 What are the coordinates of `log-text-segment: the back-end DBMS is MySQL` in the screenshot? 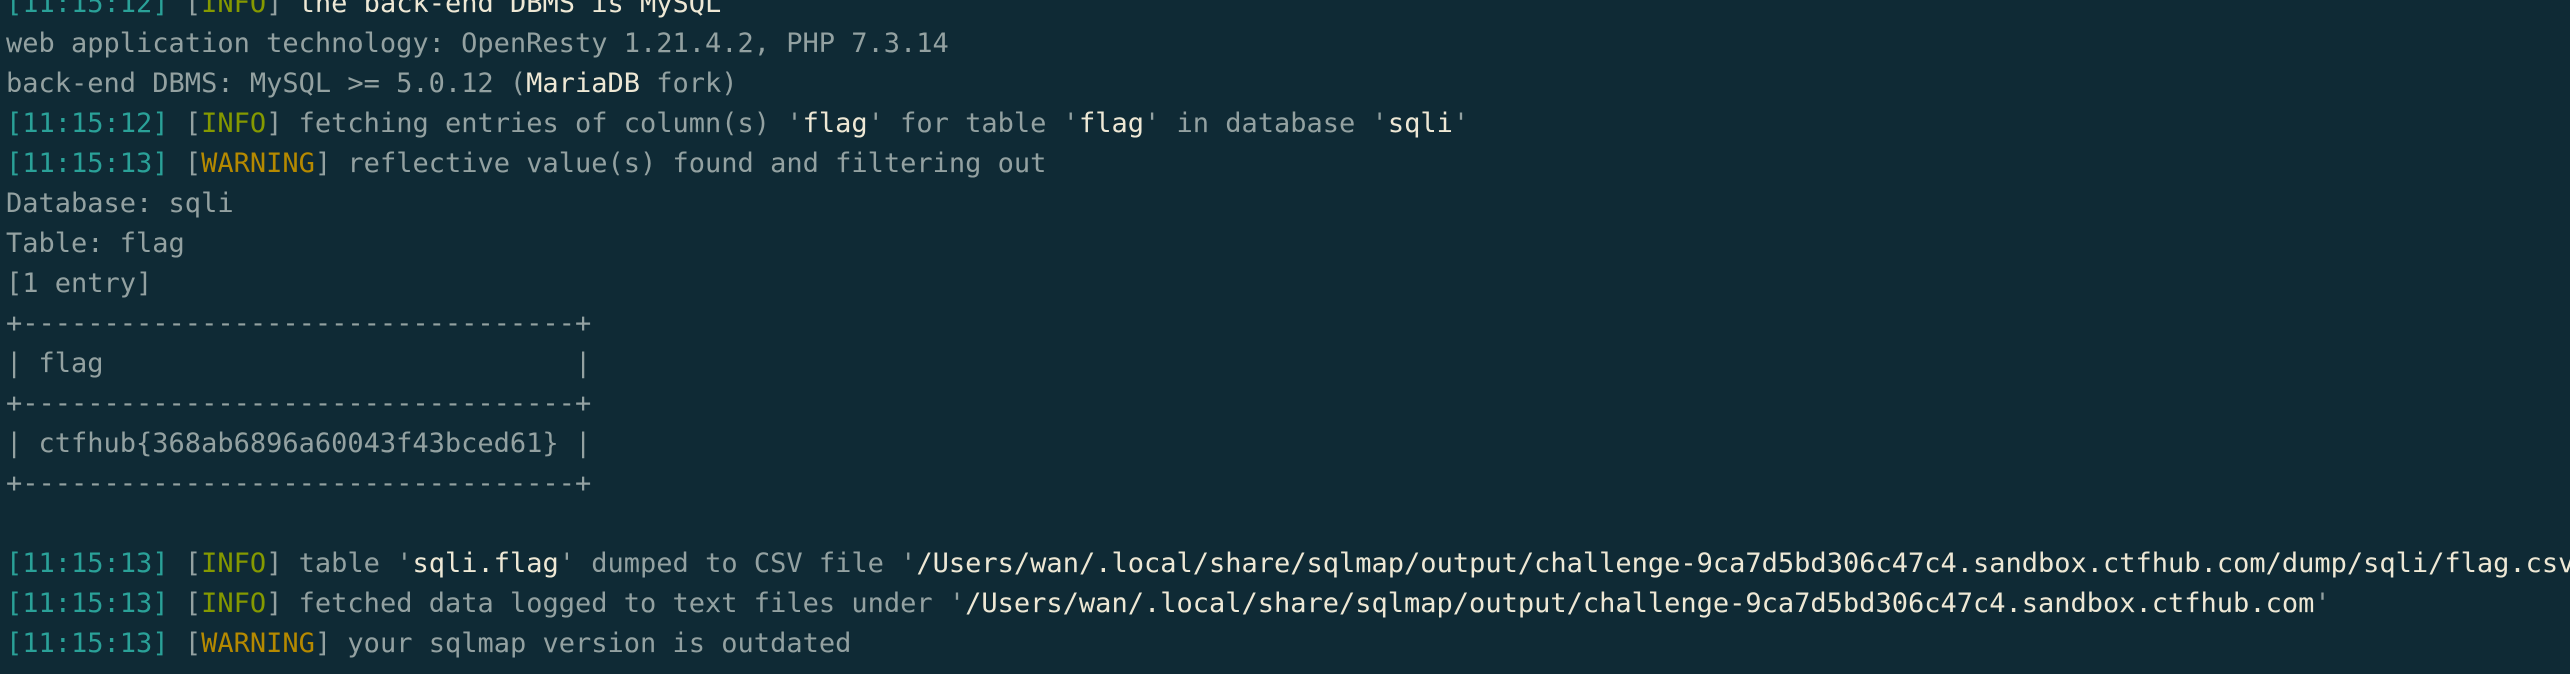 It's located at (502, 9).